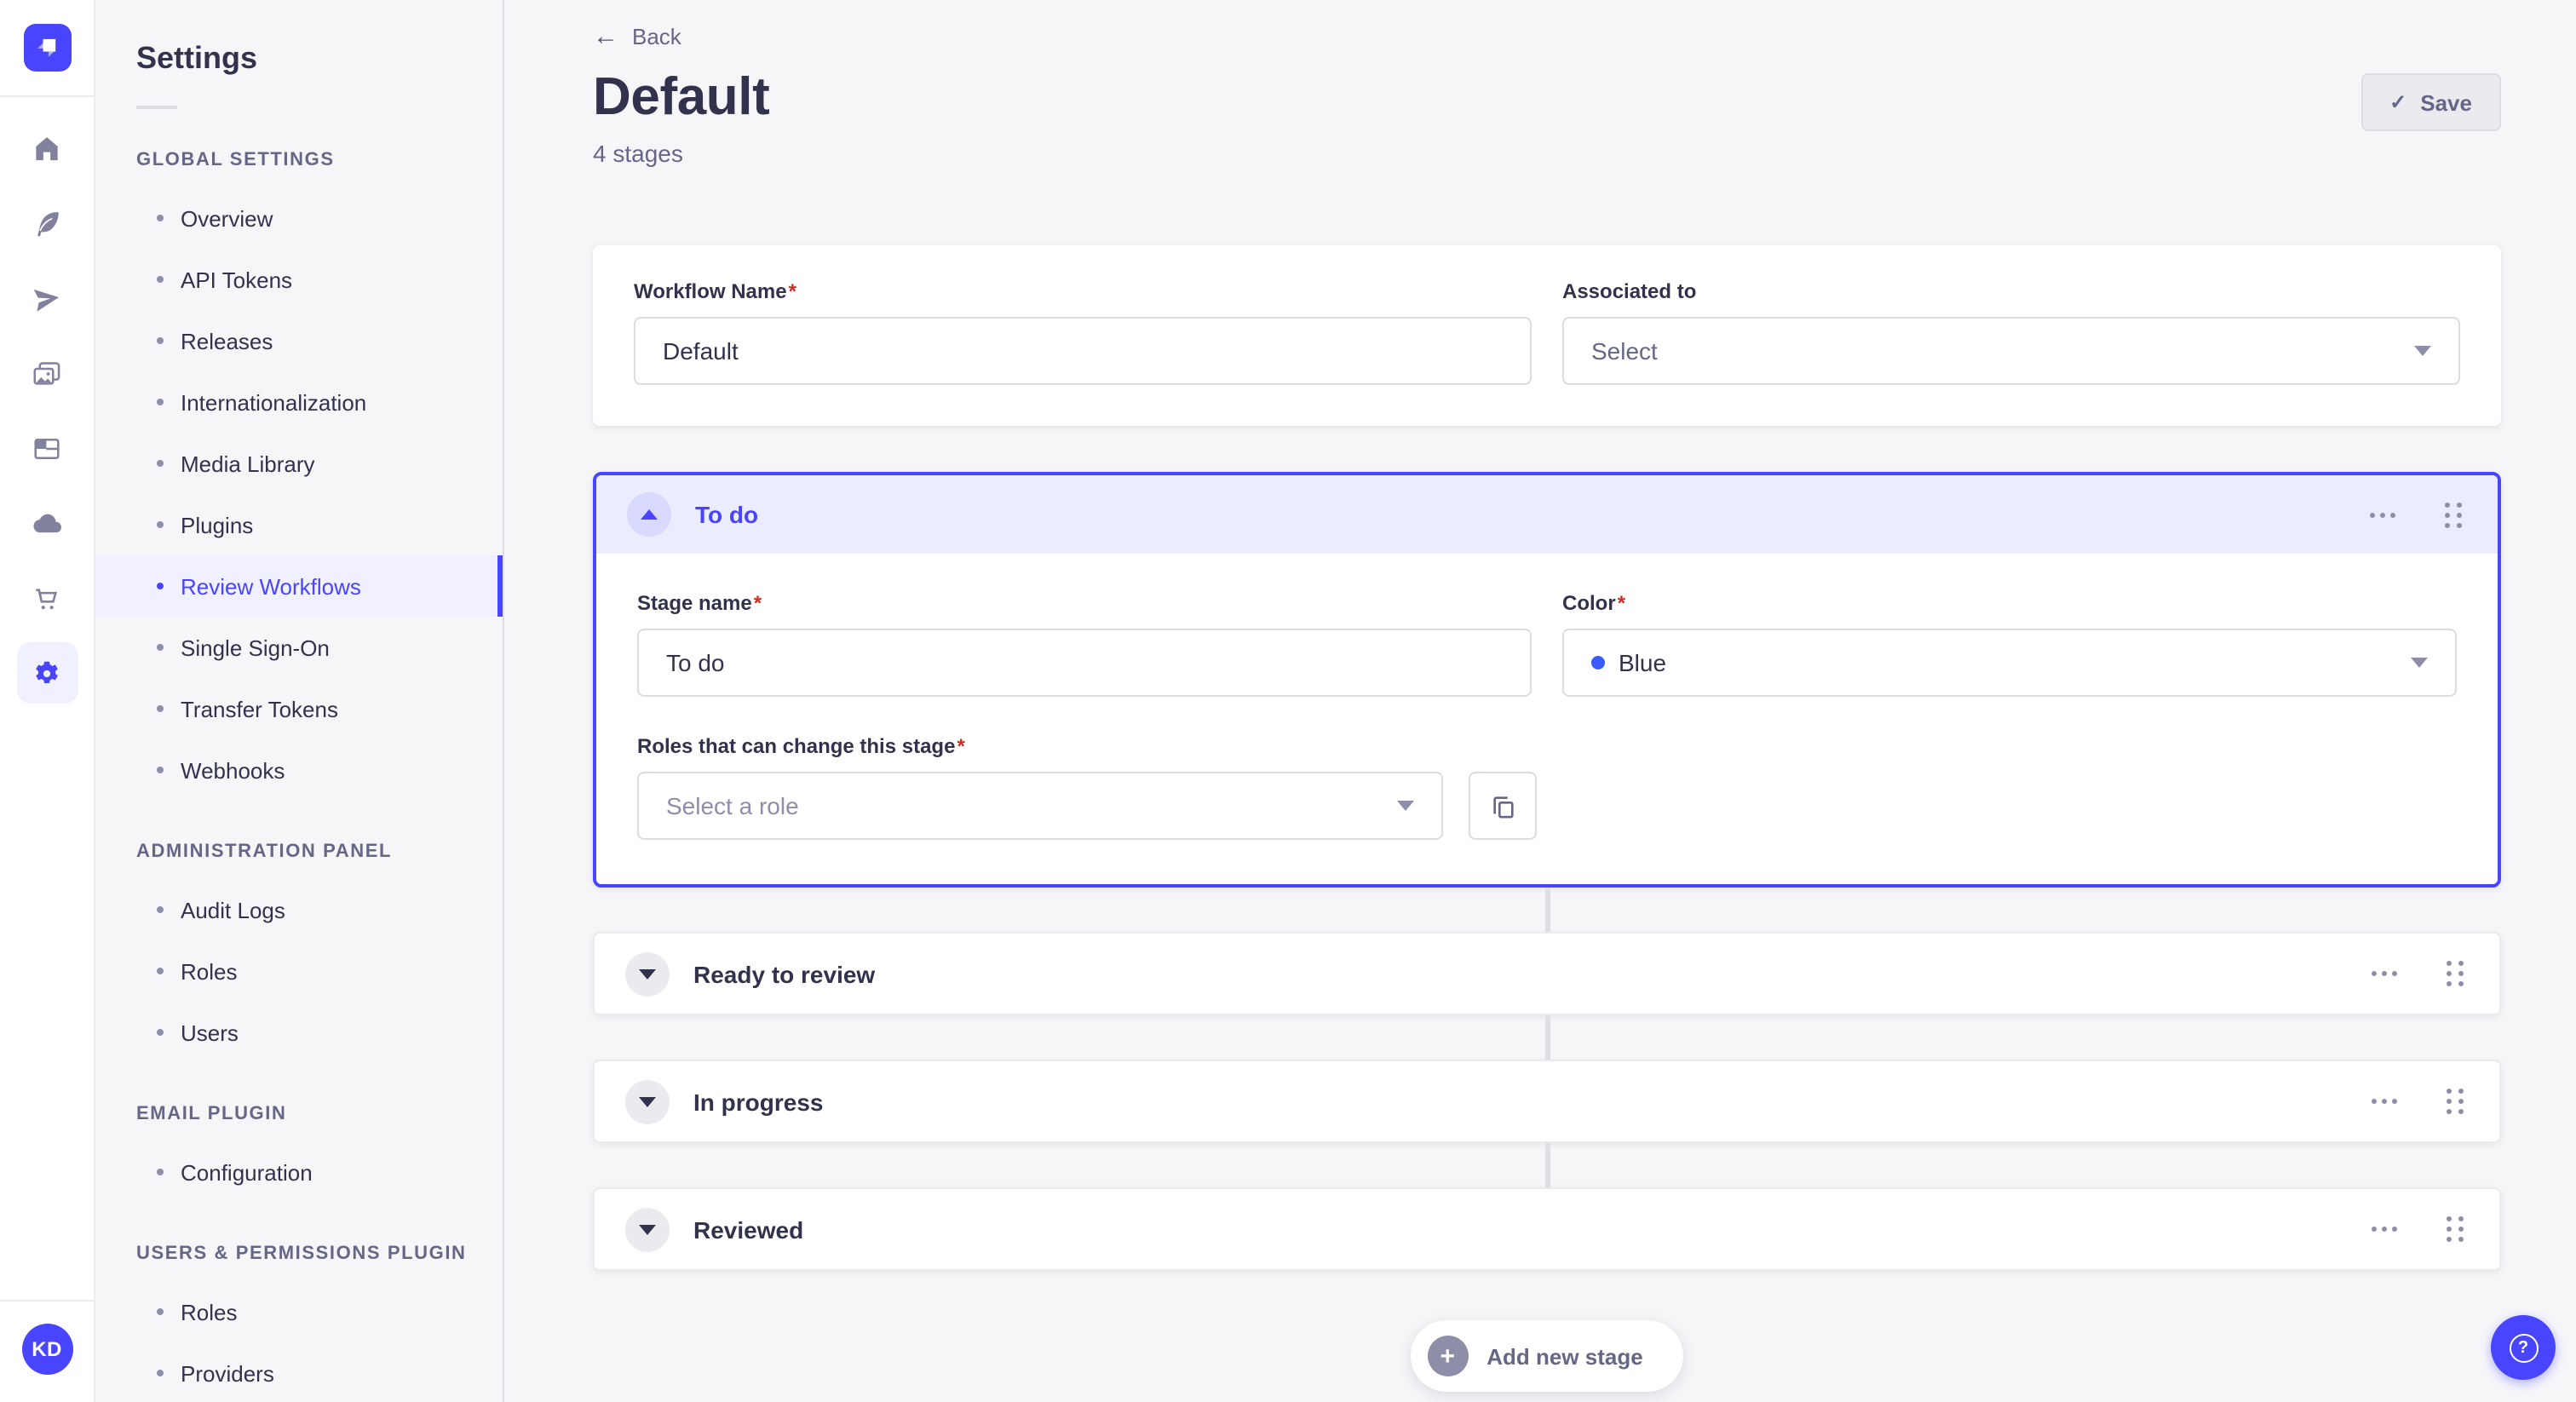 The width and height of the screenshot is (2576, 1402). Describe the element at coordinates (749, 1229) in the screenshot. I see `stage-name: Reviewed` at that location.